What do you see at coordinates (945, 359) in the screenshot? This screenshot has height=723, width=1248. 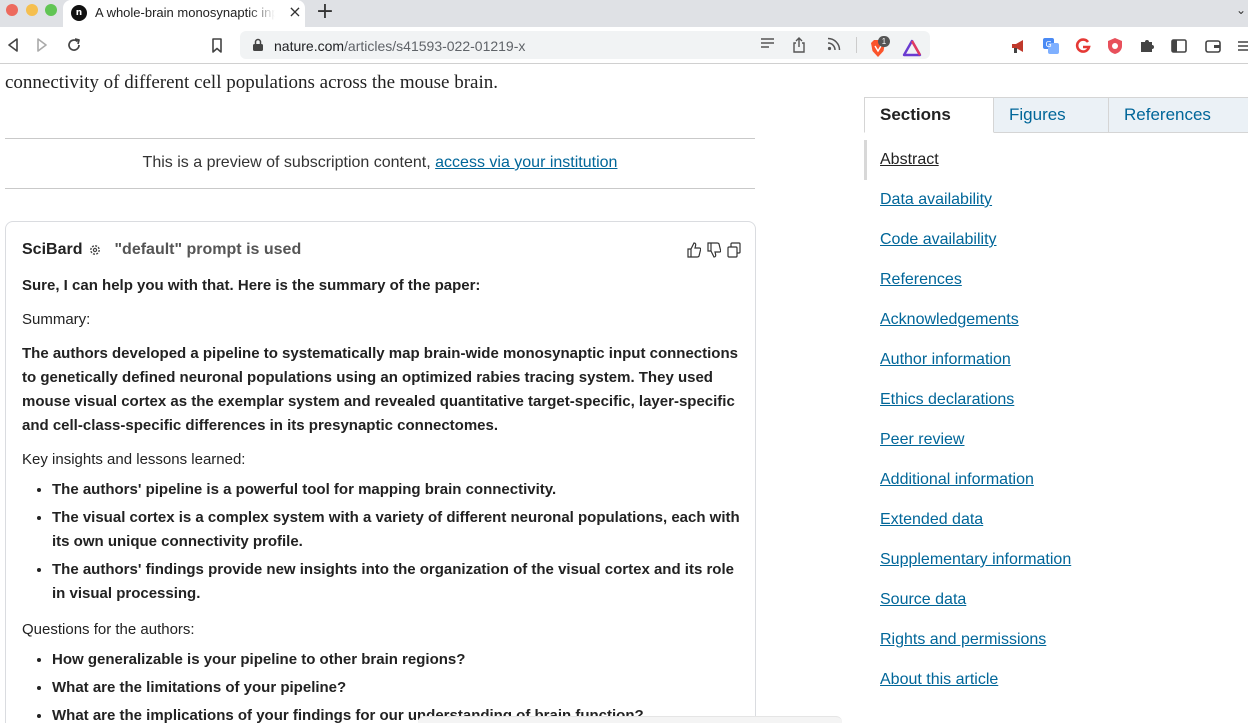 I see `section-link: Author information` at bounding box center [945, 359].